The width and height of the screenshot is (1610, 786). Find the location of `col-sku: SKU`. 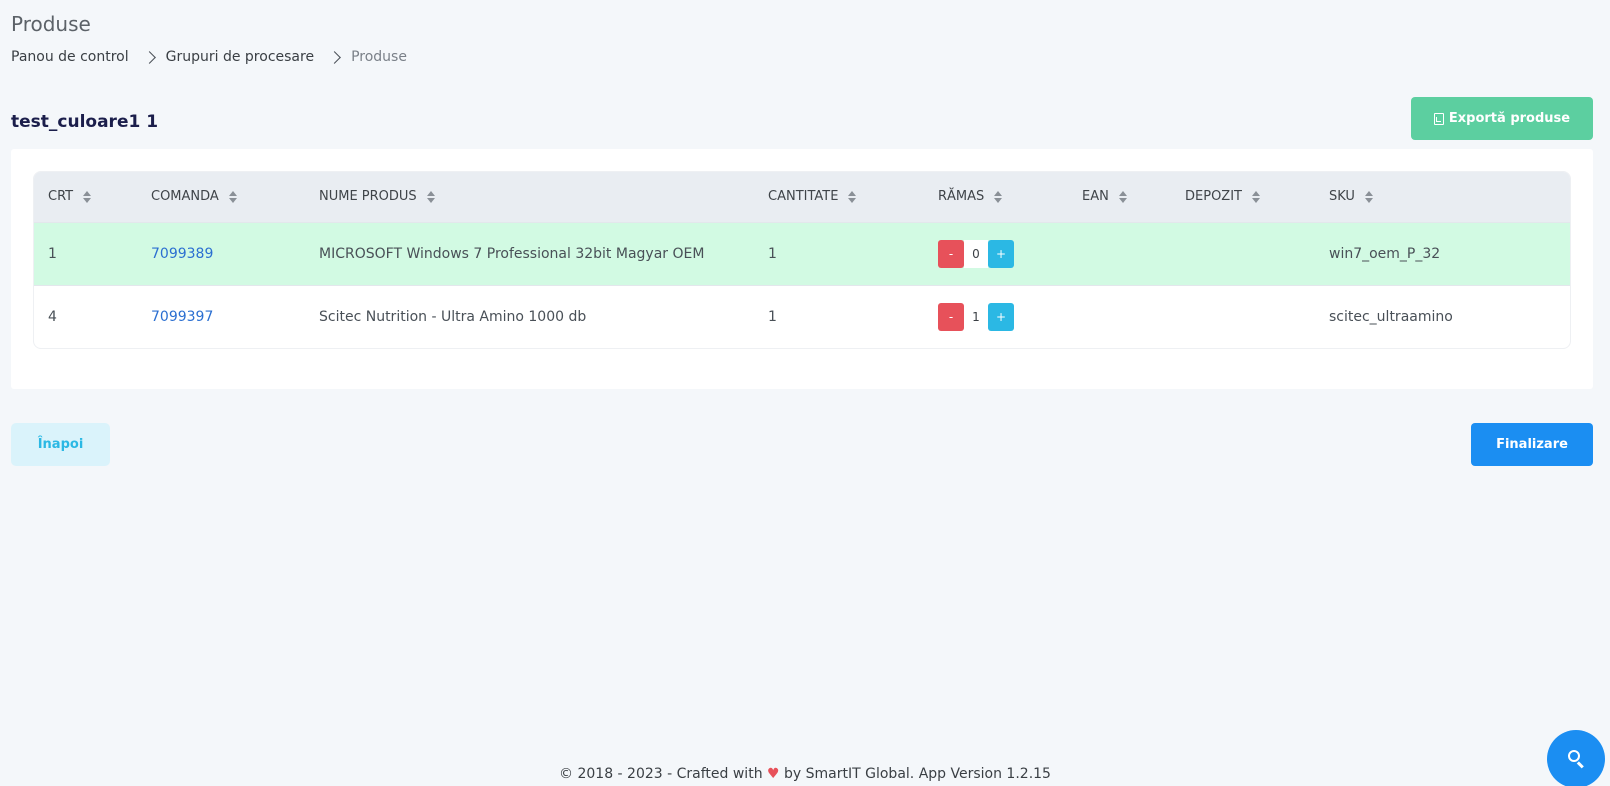

col-sku: SKU is located at coordinates (1442, 197).